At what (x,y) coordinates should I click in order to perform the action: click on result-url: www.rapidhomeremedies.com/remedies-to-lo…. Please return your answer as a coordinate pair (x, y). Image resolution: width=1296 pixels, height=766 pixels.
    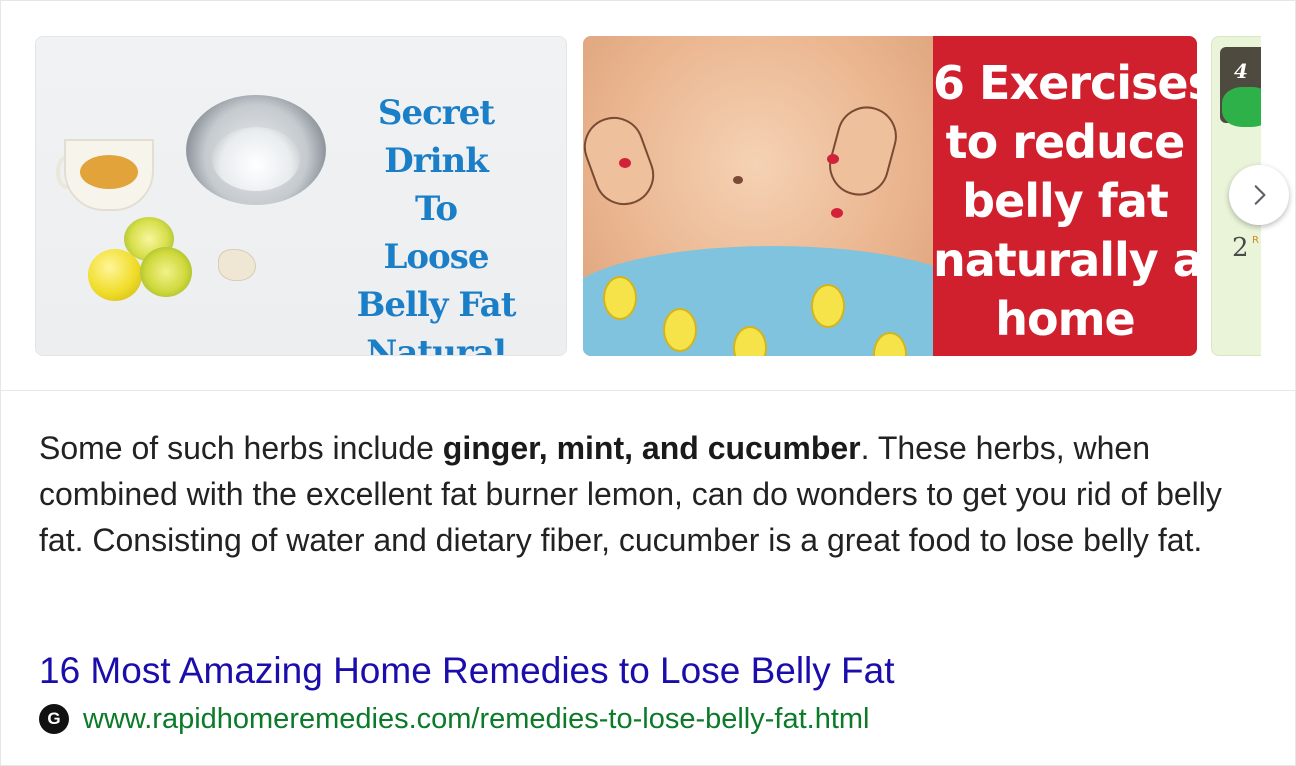
    Looking at the image, I should click on (476, 719).